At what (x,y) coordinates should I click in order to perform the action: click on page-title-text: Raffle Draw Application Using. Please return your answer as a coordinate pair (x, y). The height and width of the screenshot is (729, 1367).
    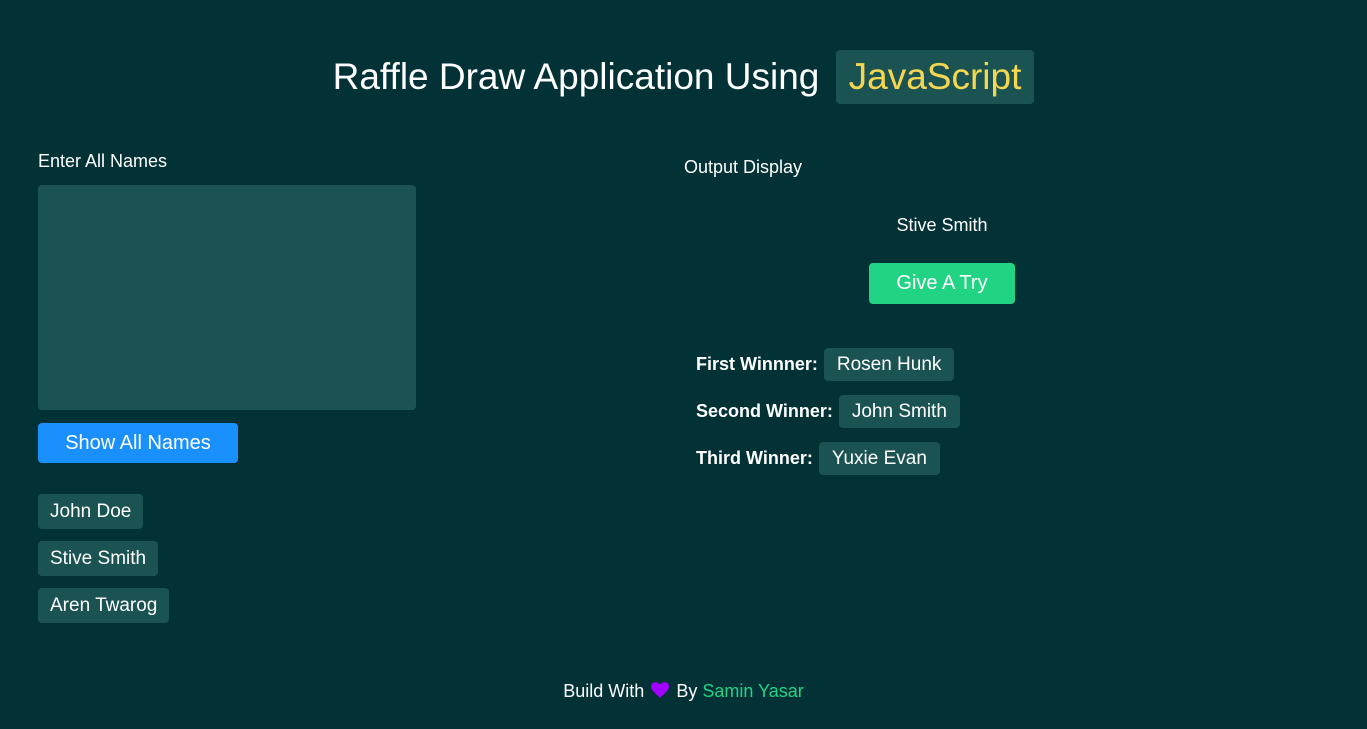
    Looking at the image, I should click on (576, 77).